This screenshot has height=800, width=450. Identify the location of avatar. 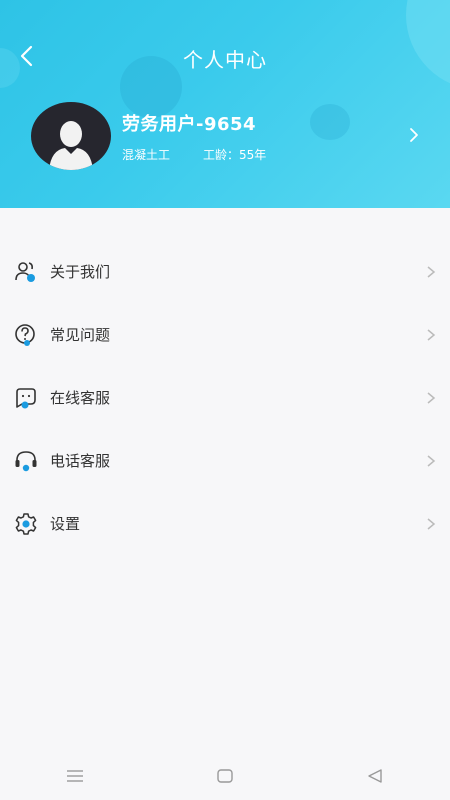
(71, 136).